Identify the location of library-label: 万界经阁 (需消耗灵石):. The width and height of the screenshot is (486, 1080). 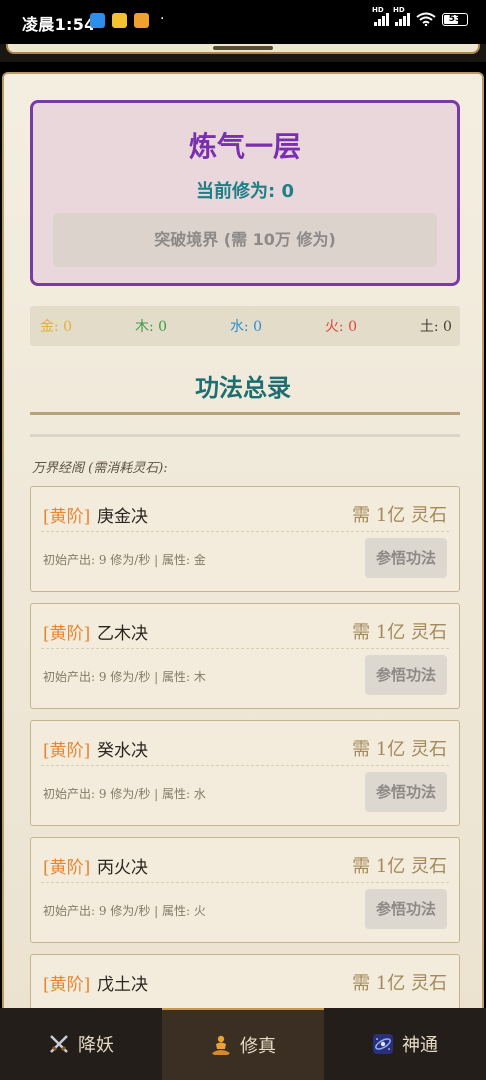
(100, 468).